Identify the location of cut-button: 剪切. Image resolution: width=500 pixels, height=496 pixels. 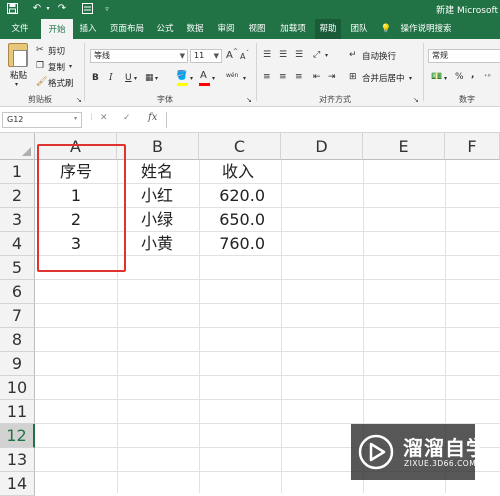
(56, 51).